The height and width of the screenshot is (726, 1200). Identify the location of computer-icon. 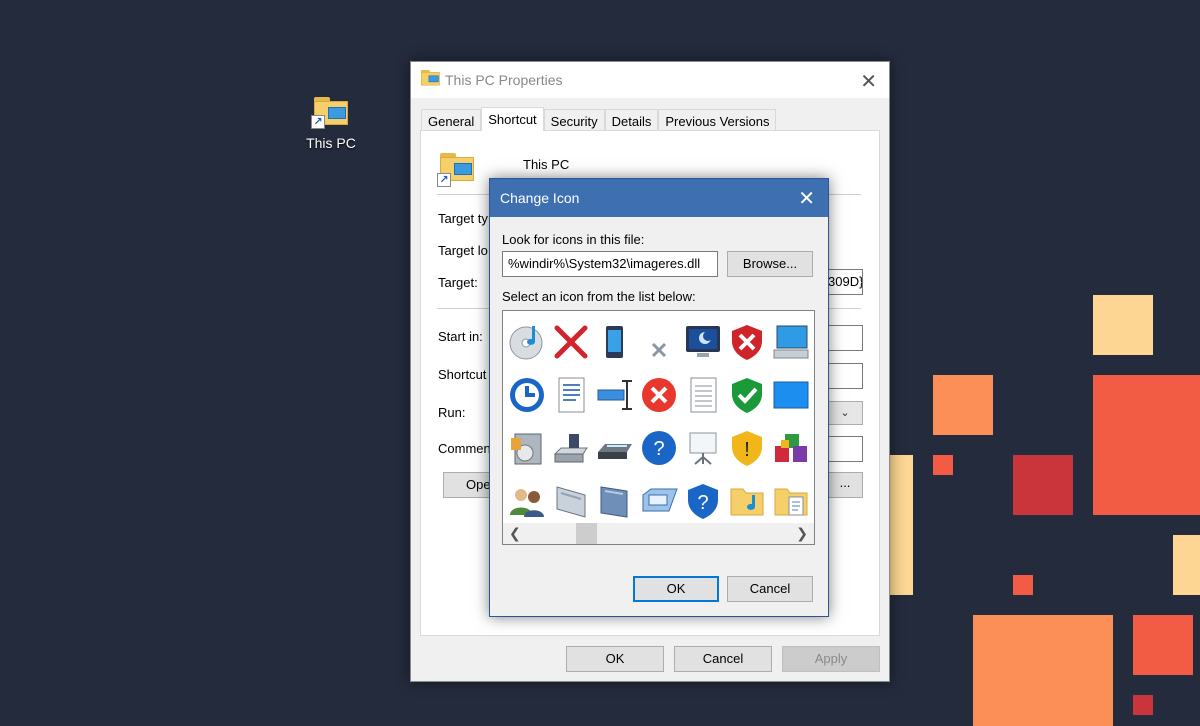
(791, 341).